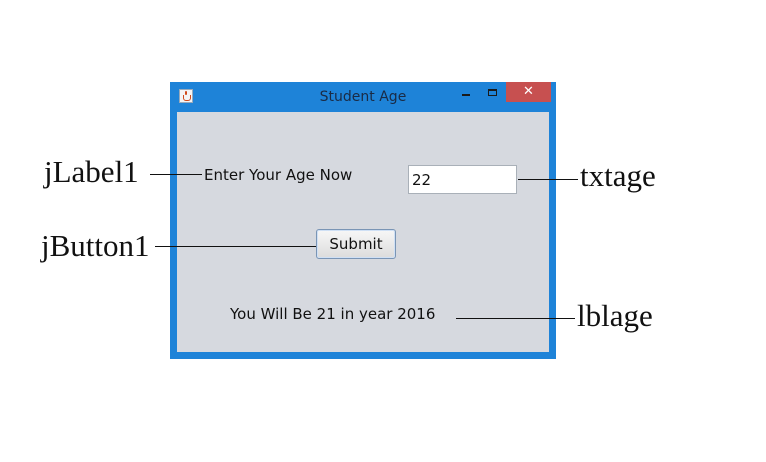 The image size is (766, 462). Describe the element at coordinates (548, 179) in the screenshot. I see `leader-line-txtage` at that location.